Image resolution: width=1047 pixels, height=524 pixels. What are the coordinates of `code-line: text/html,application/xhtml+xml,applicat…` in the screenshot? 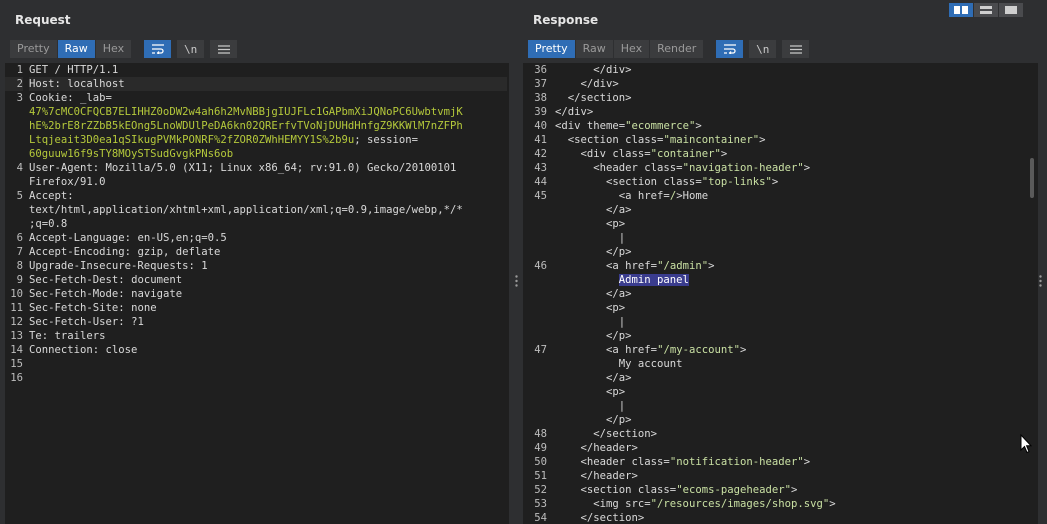 It's located at (268, 210).